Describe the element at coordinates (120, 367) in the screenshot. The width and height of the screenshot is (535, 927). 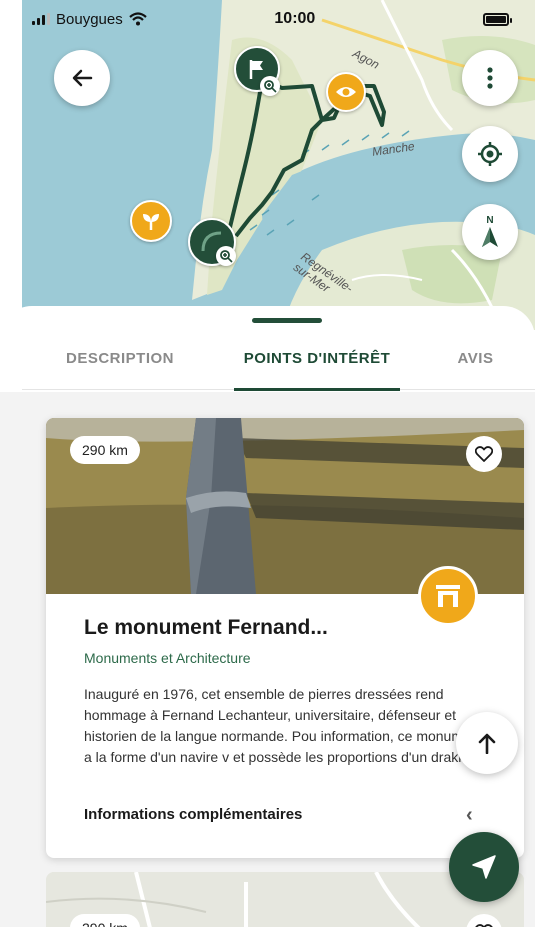
I see `tab-description: DESCRIPTION` at that location.